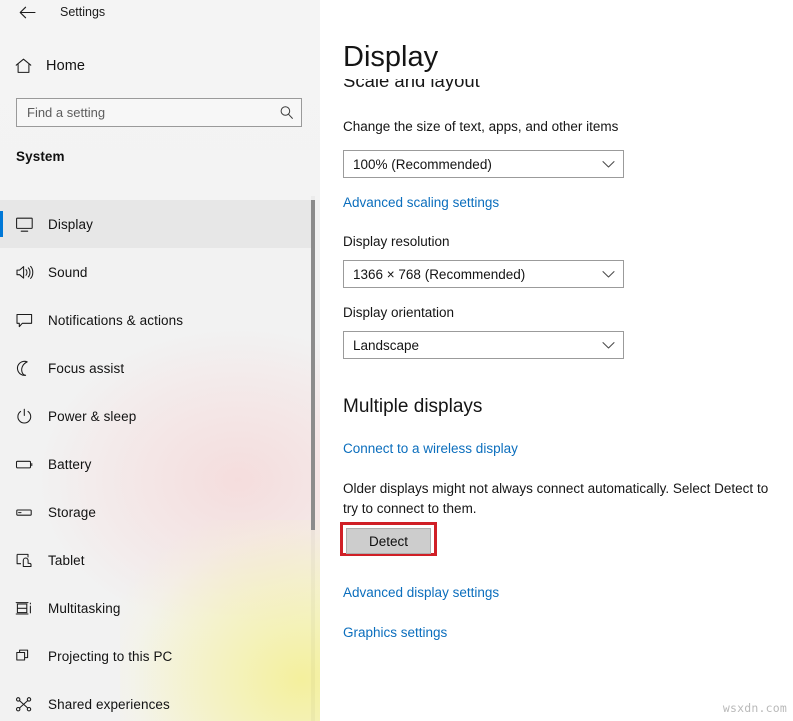  What do you see at coordinates (399, 312) in the screenshot?
I see `orientation-field-label: Display orientation` at bounding box center [399, 312].